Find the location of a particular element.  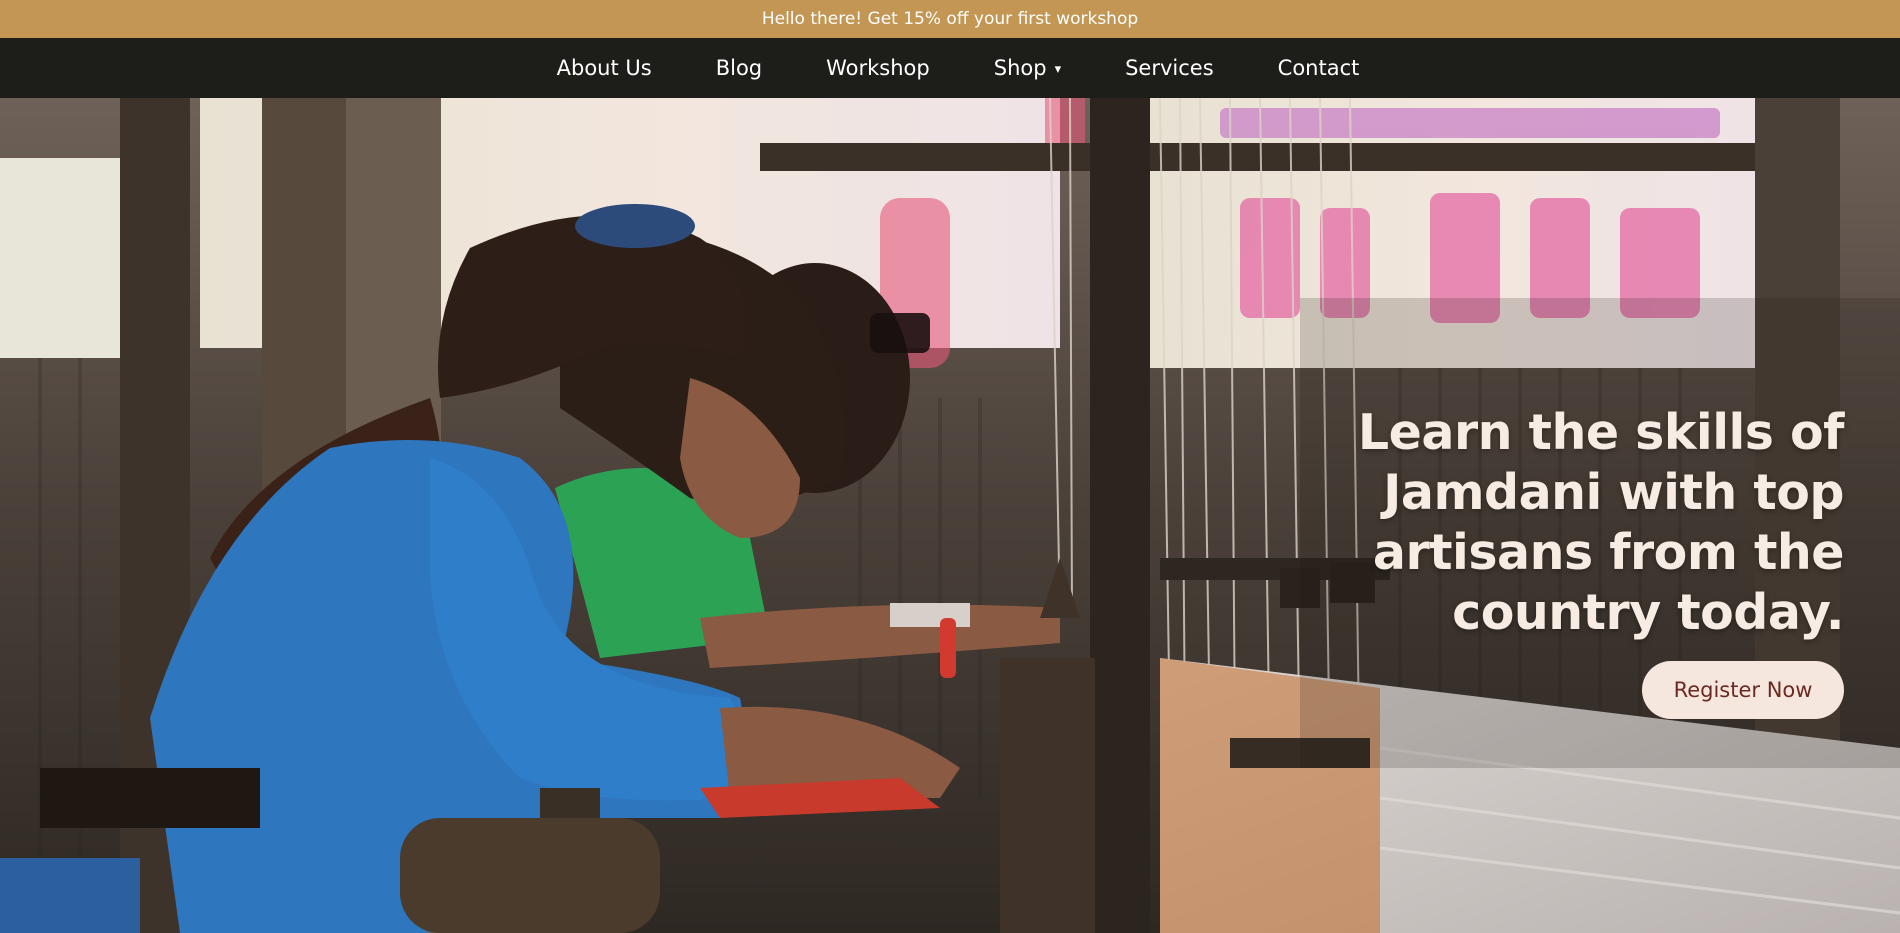

nav-item-shop: Shop ▾ is located at coordinates (1027, 68).